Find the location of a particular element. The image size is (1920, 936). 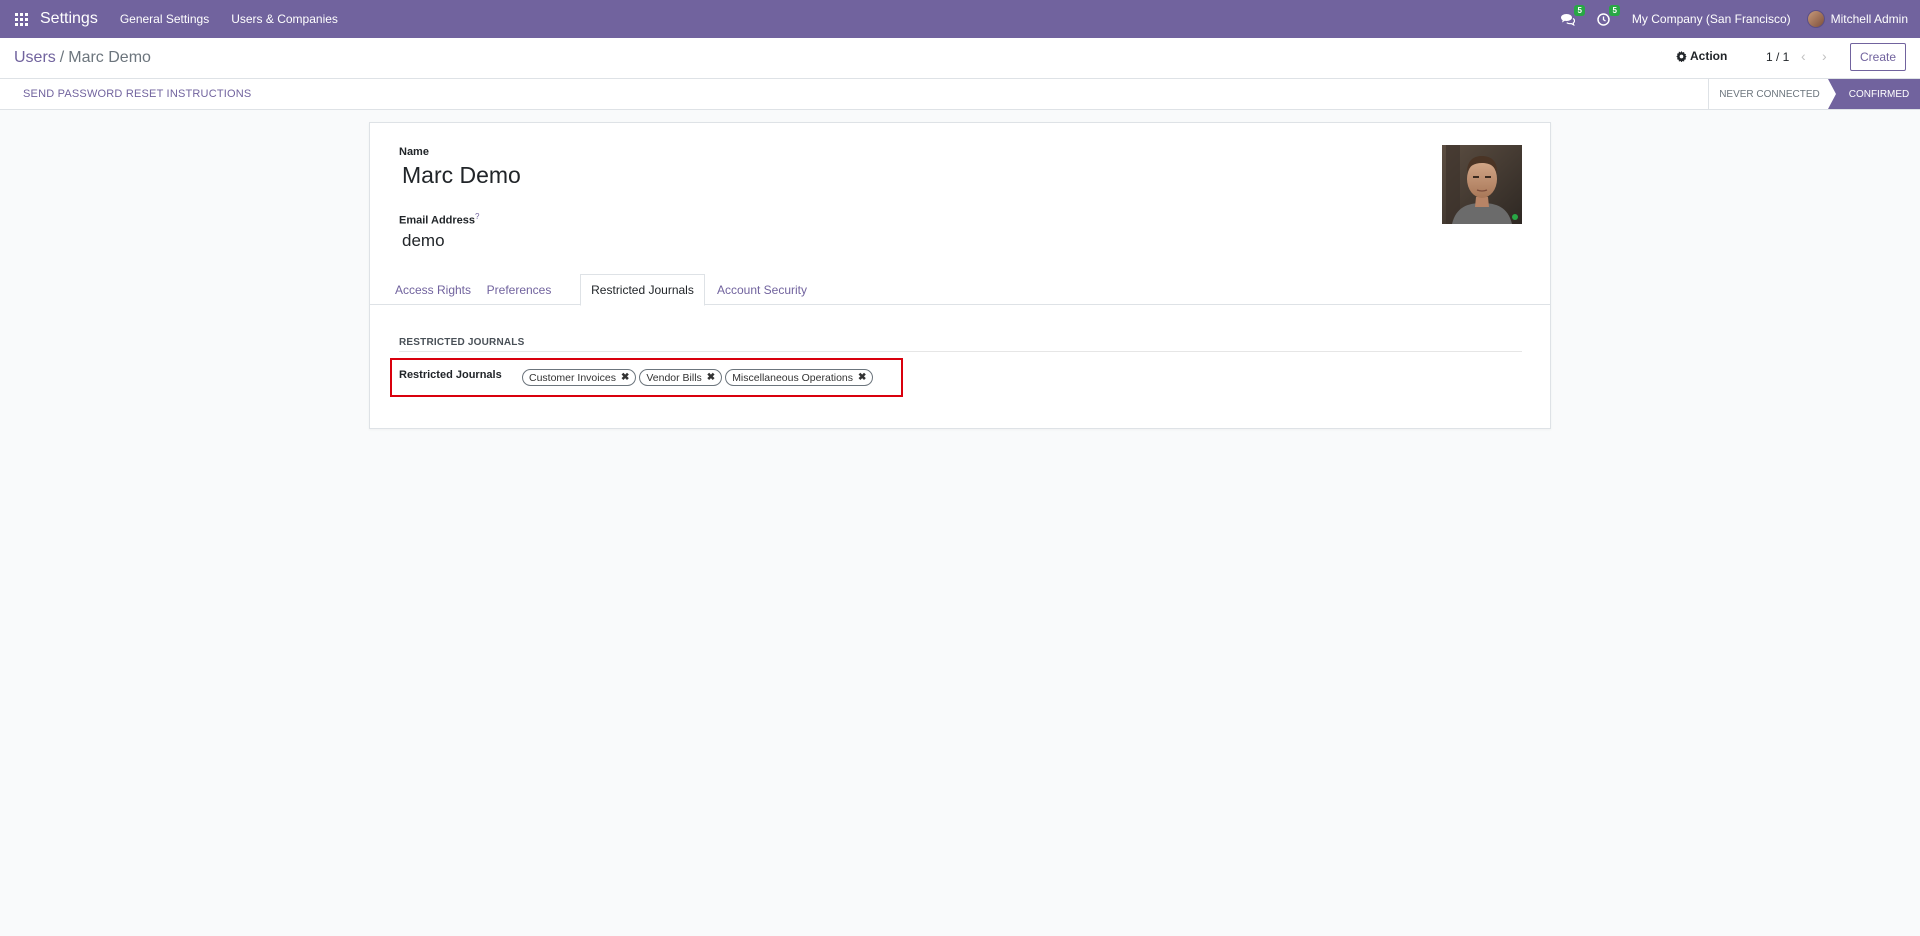

email-field: demo is located at coordinates (423, 241).